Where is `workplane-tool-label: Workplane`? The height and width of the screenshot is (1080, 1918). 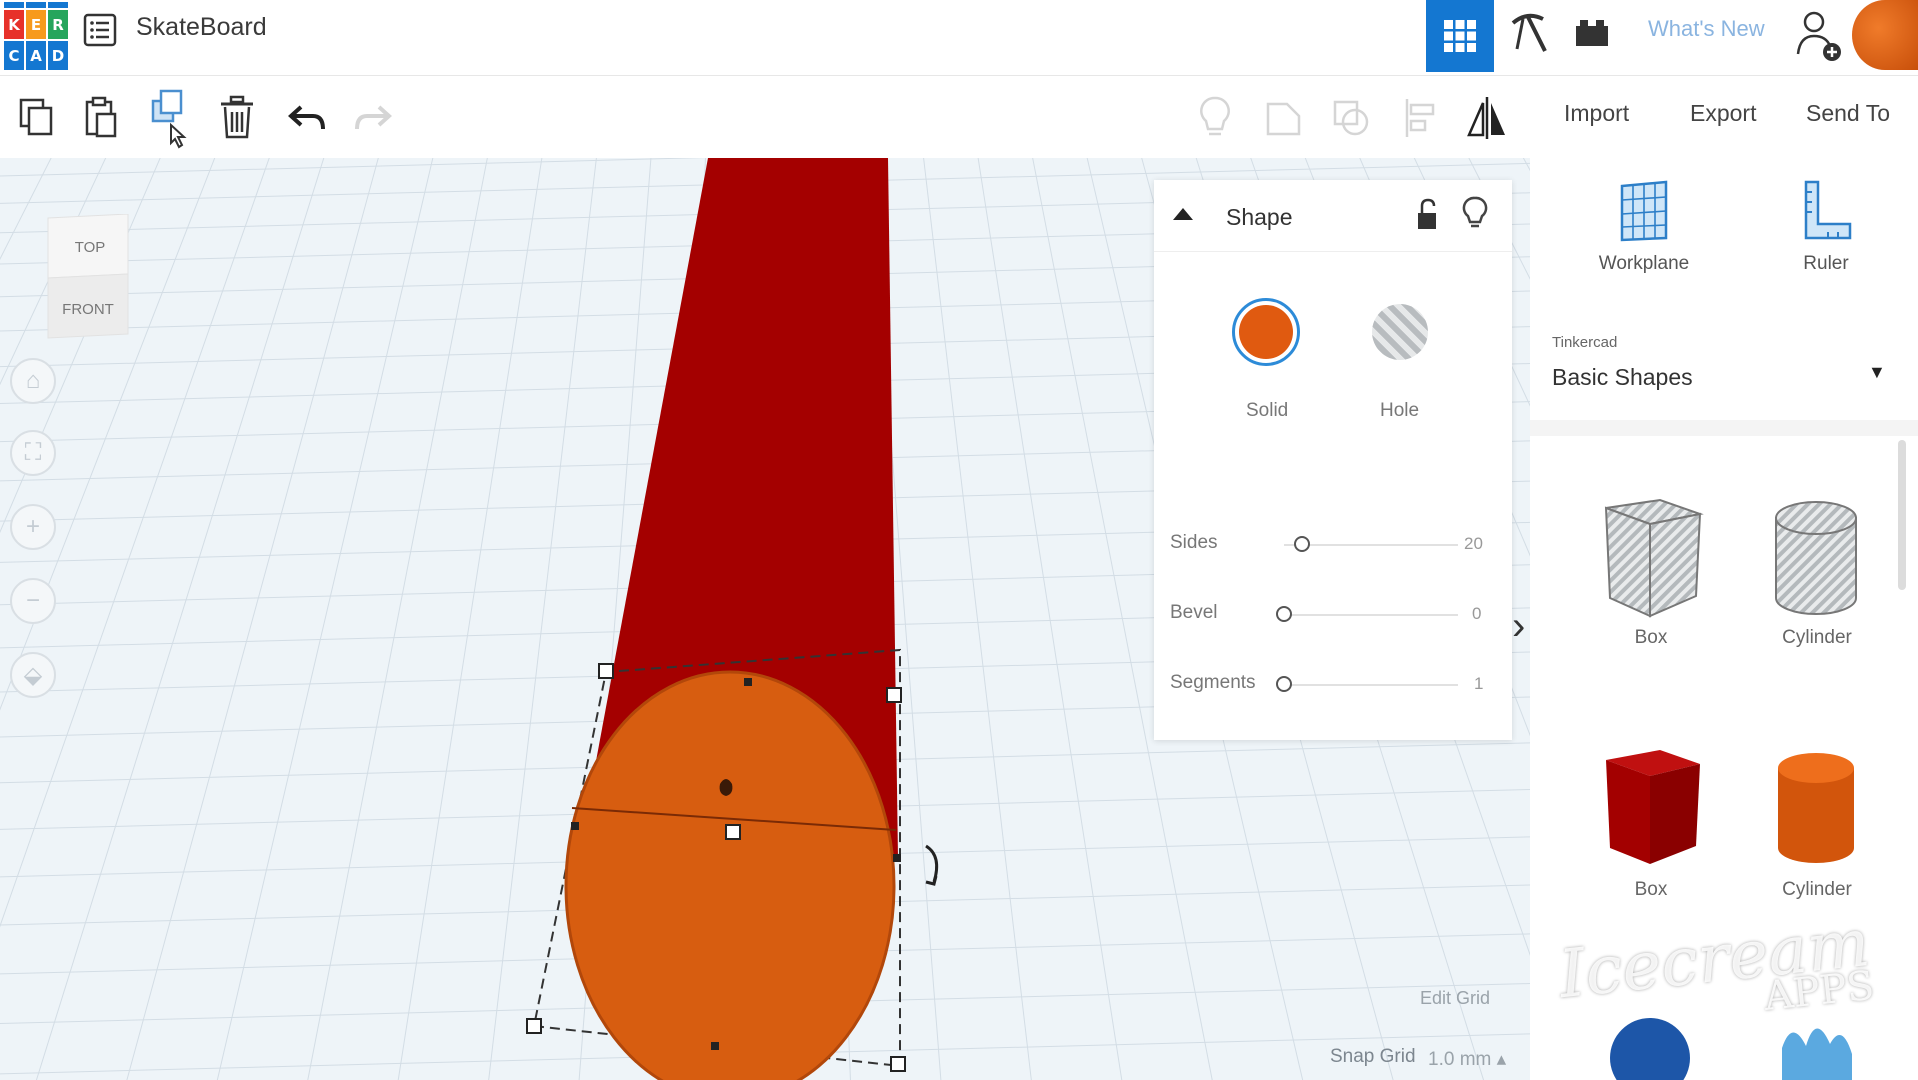
workplane-tool-label: Workplane is located at coordinates (1644, 263).